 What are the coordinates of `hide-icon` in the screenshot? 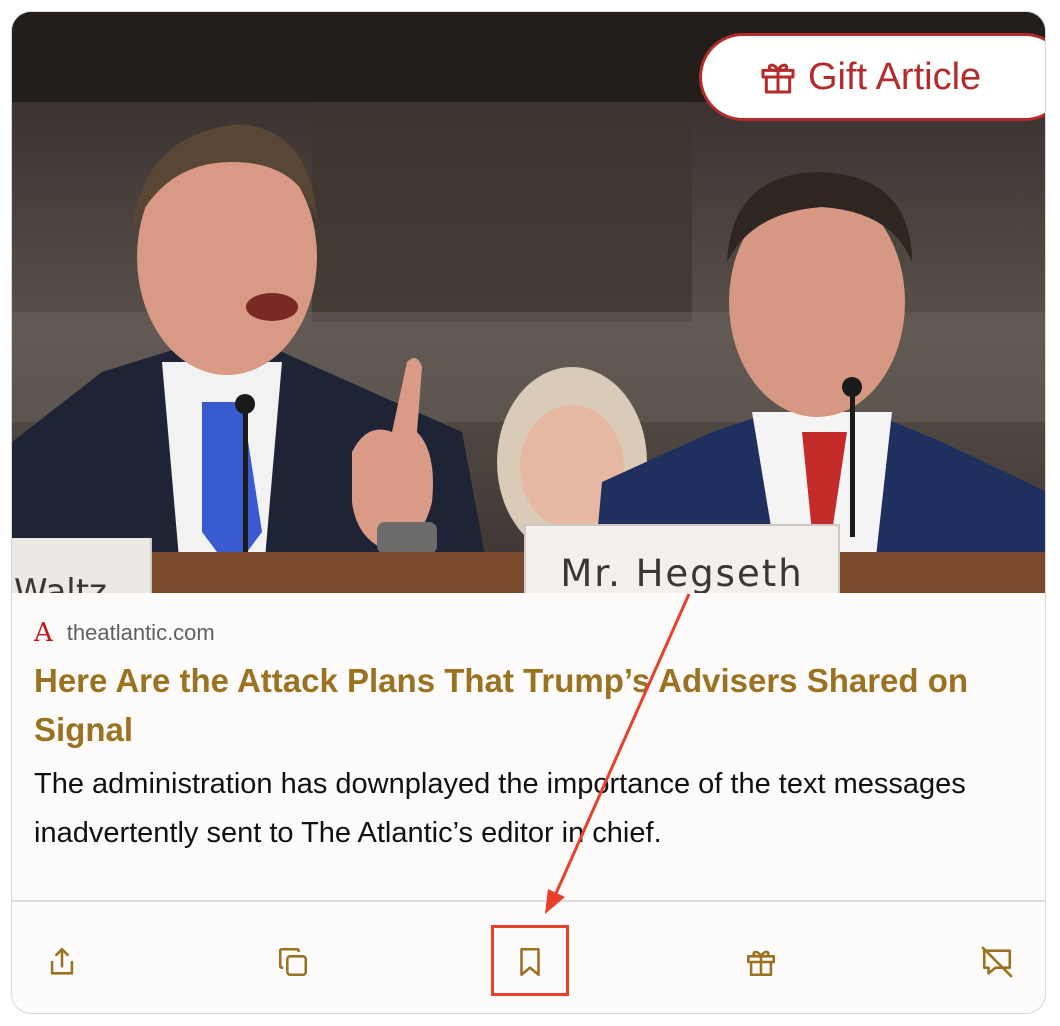 It's located at (997, 962).